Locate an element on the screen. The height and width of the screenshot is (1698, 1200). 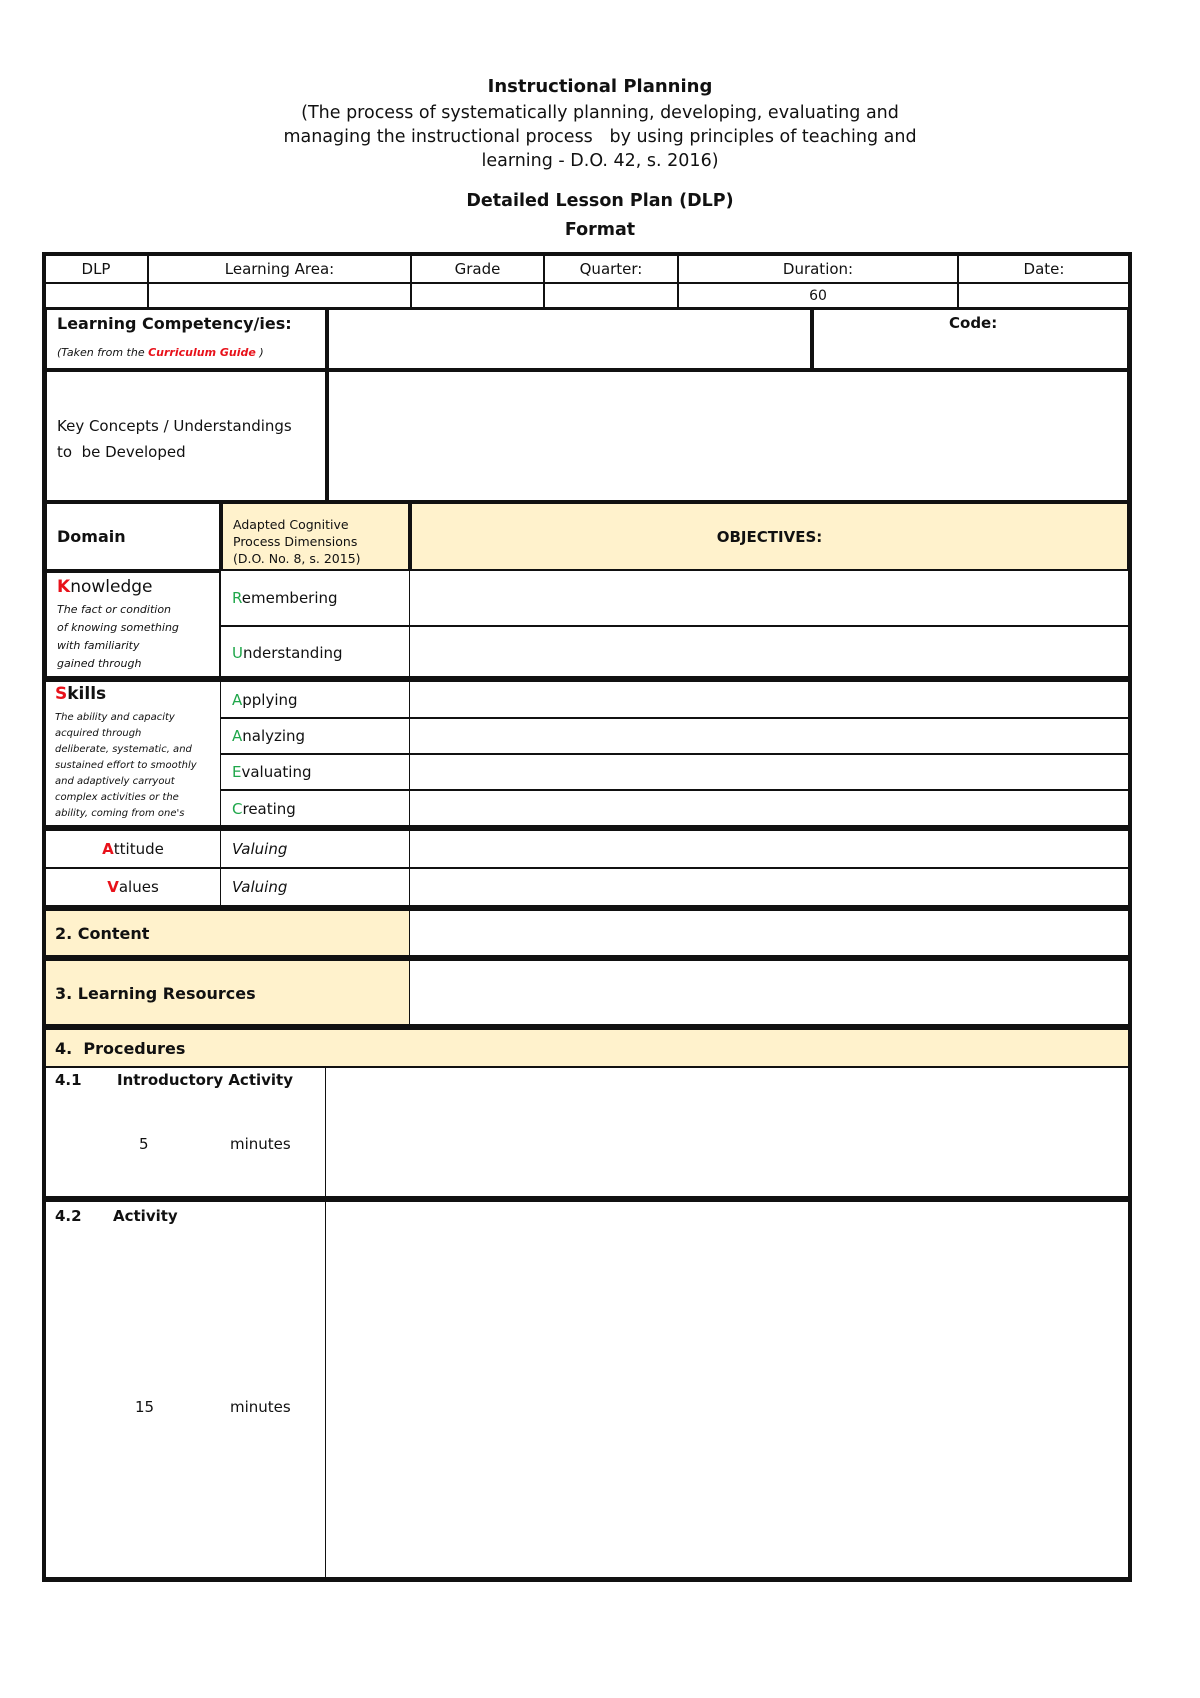
duration-field: 60 is located at coordinates (818, 295).